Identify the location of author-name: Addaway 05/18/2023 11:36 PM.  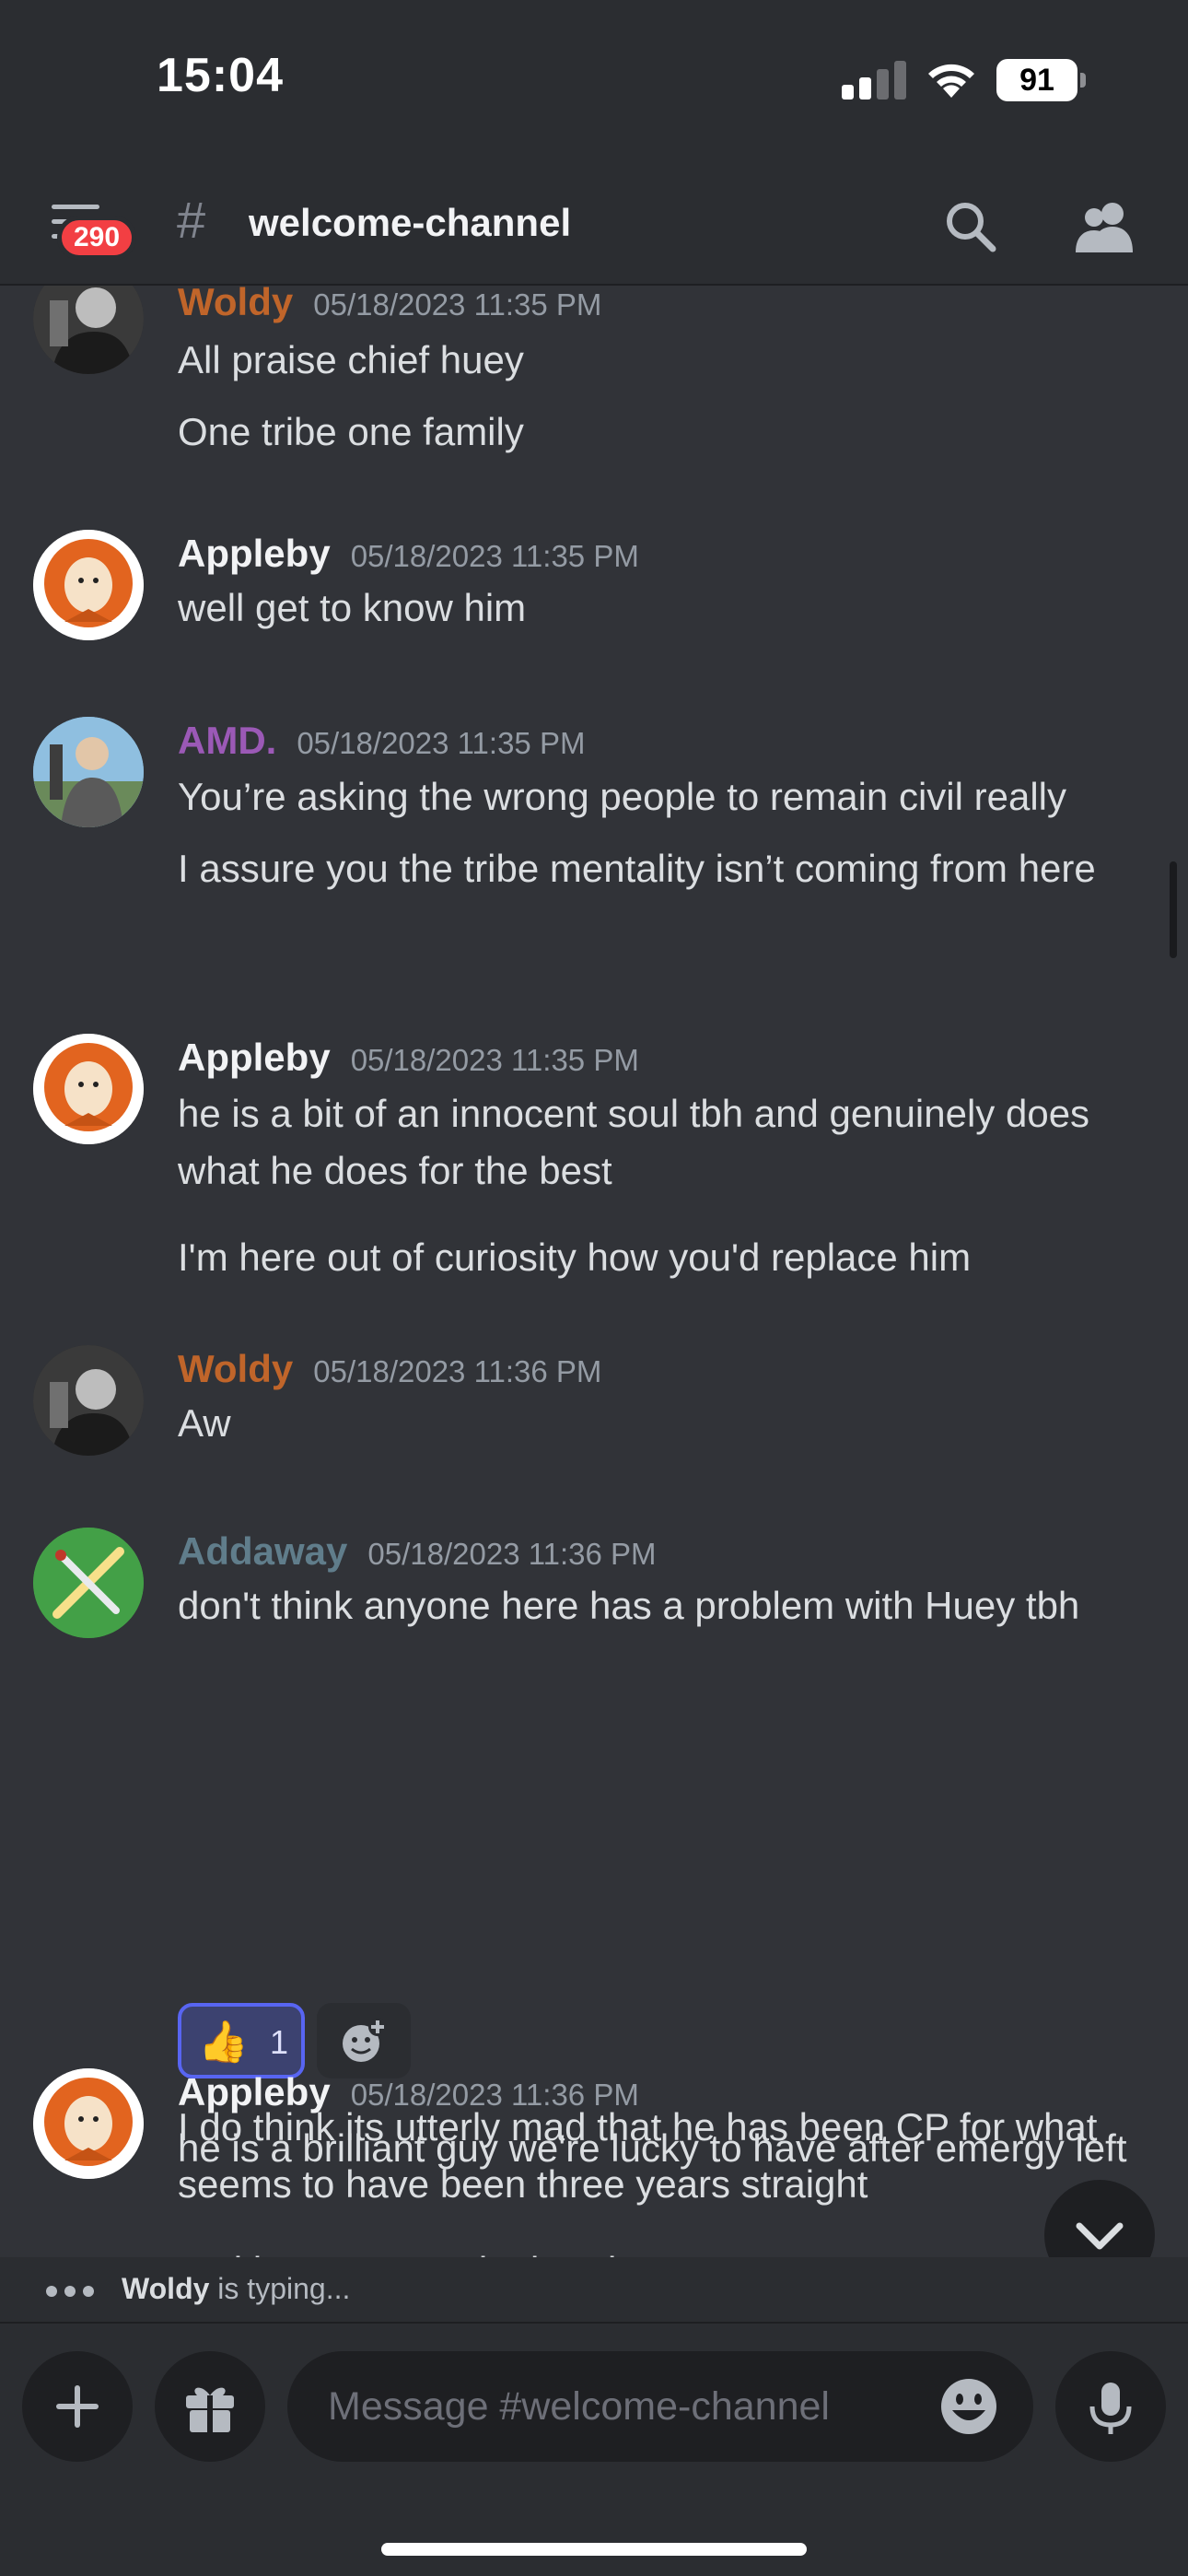
(417, 1551).